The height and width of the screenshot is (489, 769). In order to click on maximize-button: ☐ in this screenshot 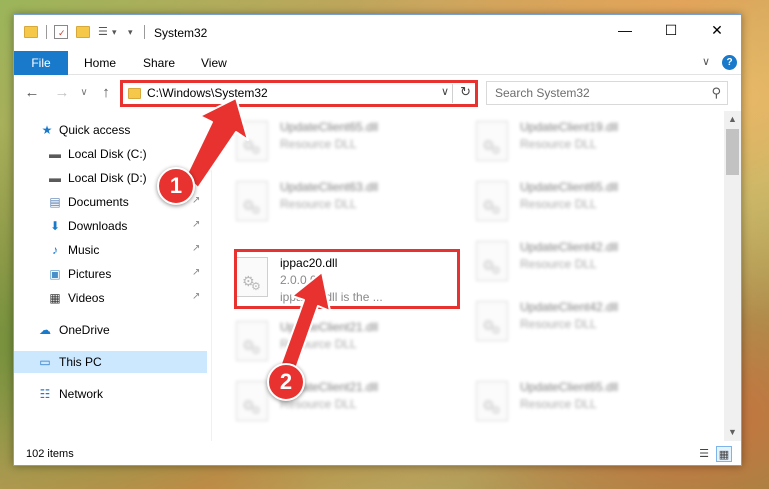, I will do `click(671, 30)`.